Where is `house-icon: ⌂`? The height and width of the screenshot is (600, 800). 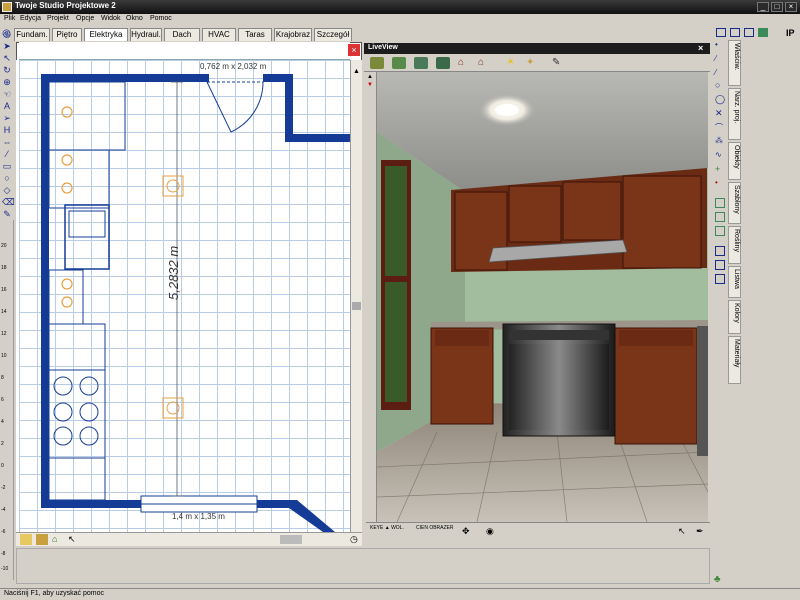 house-icon: ⌂ is located at coordinates (58, 539).